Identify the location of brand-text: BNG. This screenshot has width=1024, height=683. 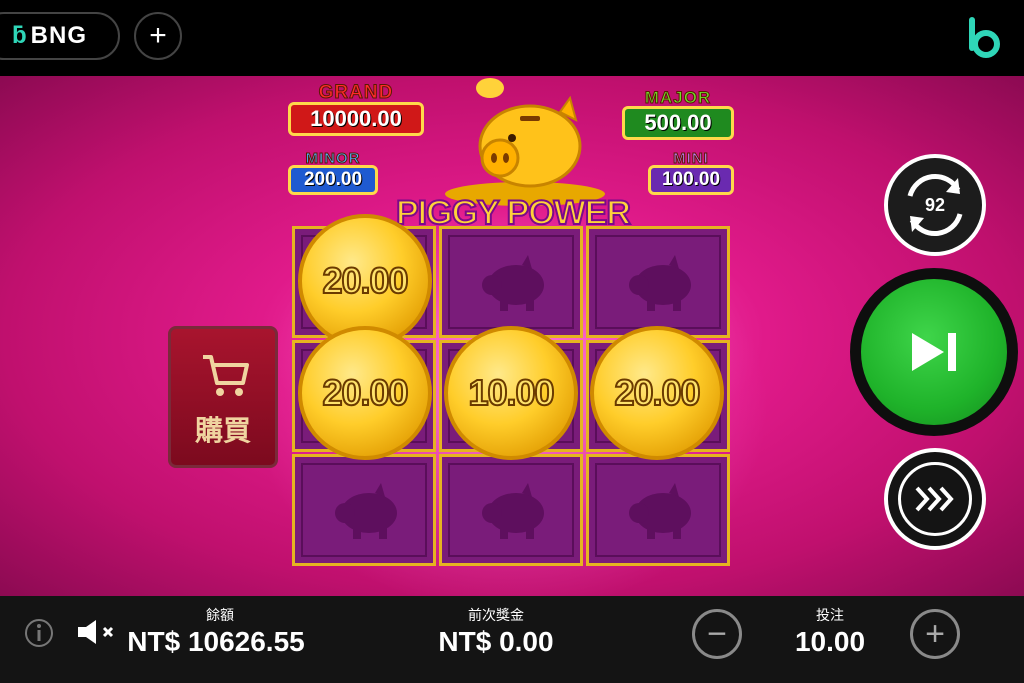
(59, 35).